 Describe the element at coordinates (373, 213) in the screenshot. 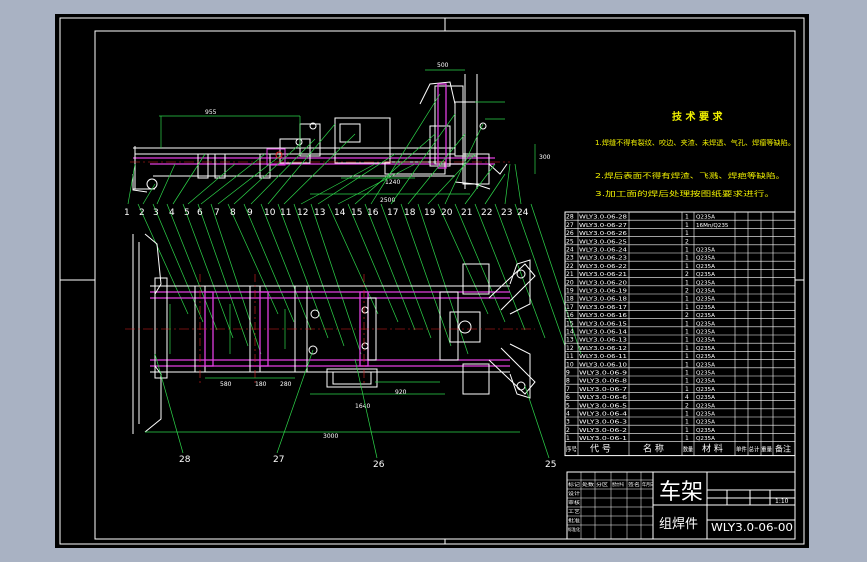

I see `balloon-16: 16` at that location.